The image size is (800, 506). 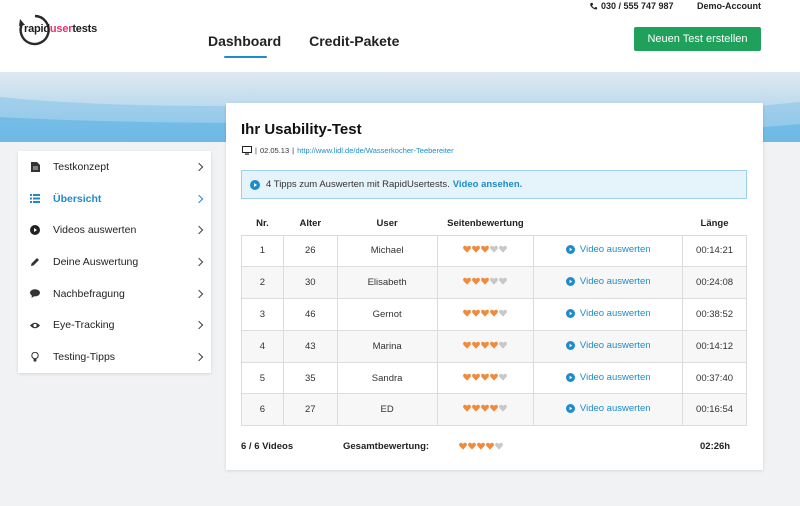 What do you see at coordinates (729, 6) in the screenshot?
I see `account-link: Demo-Account` at bounding box center [729, 6].